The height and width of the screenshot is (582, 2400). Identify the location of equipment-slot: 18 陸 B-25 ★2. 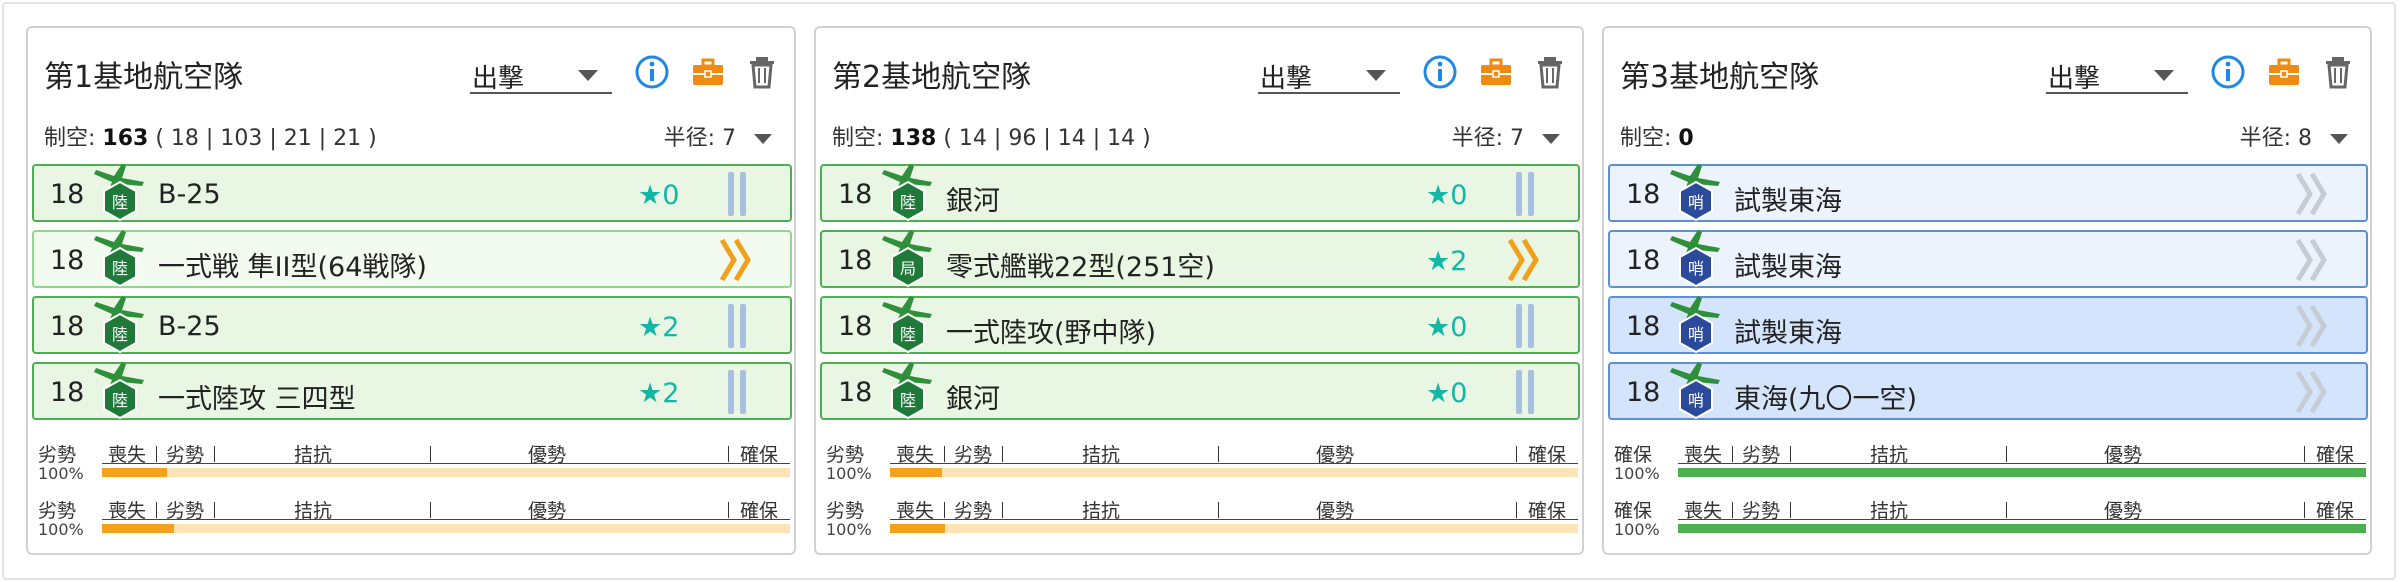
(412, 325).